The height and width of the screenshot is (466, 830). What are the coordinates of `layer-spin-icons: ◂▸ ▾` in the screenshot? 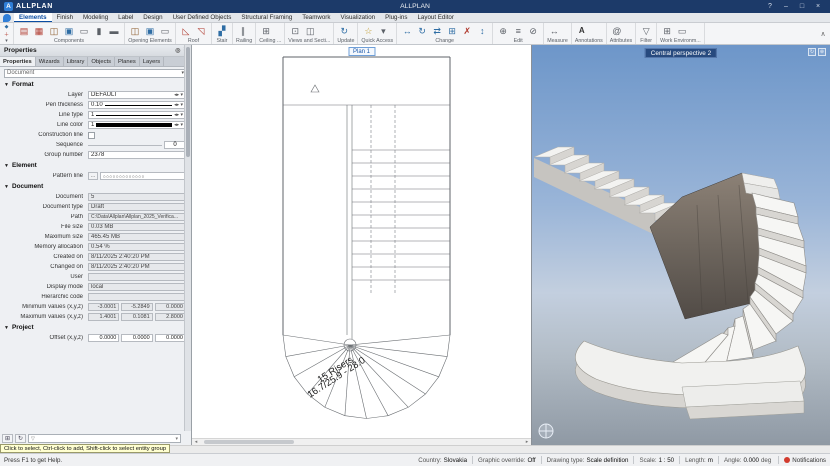 It's located at (178, 95).